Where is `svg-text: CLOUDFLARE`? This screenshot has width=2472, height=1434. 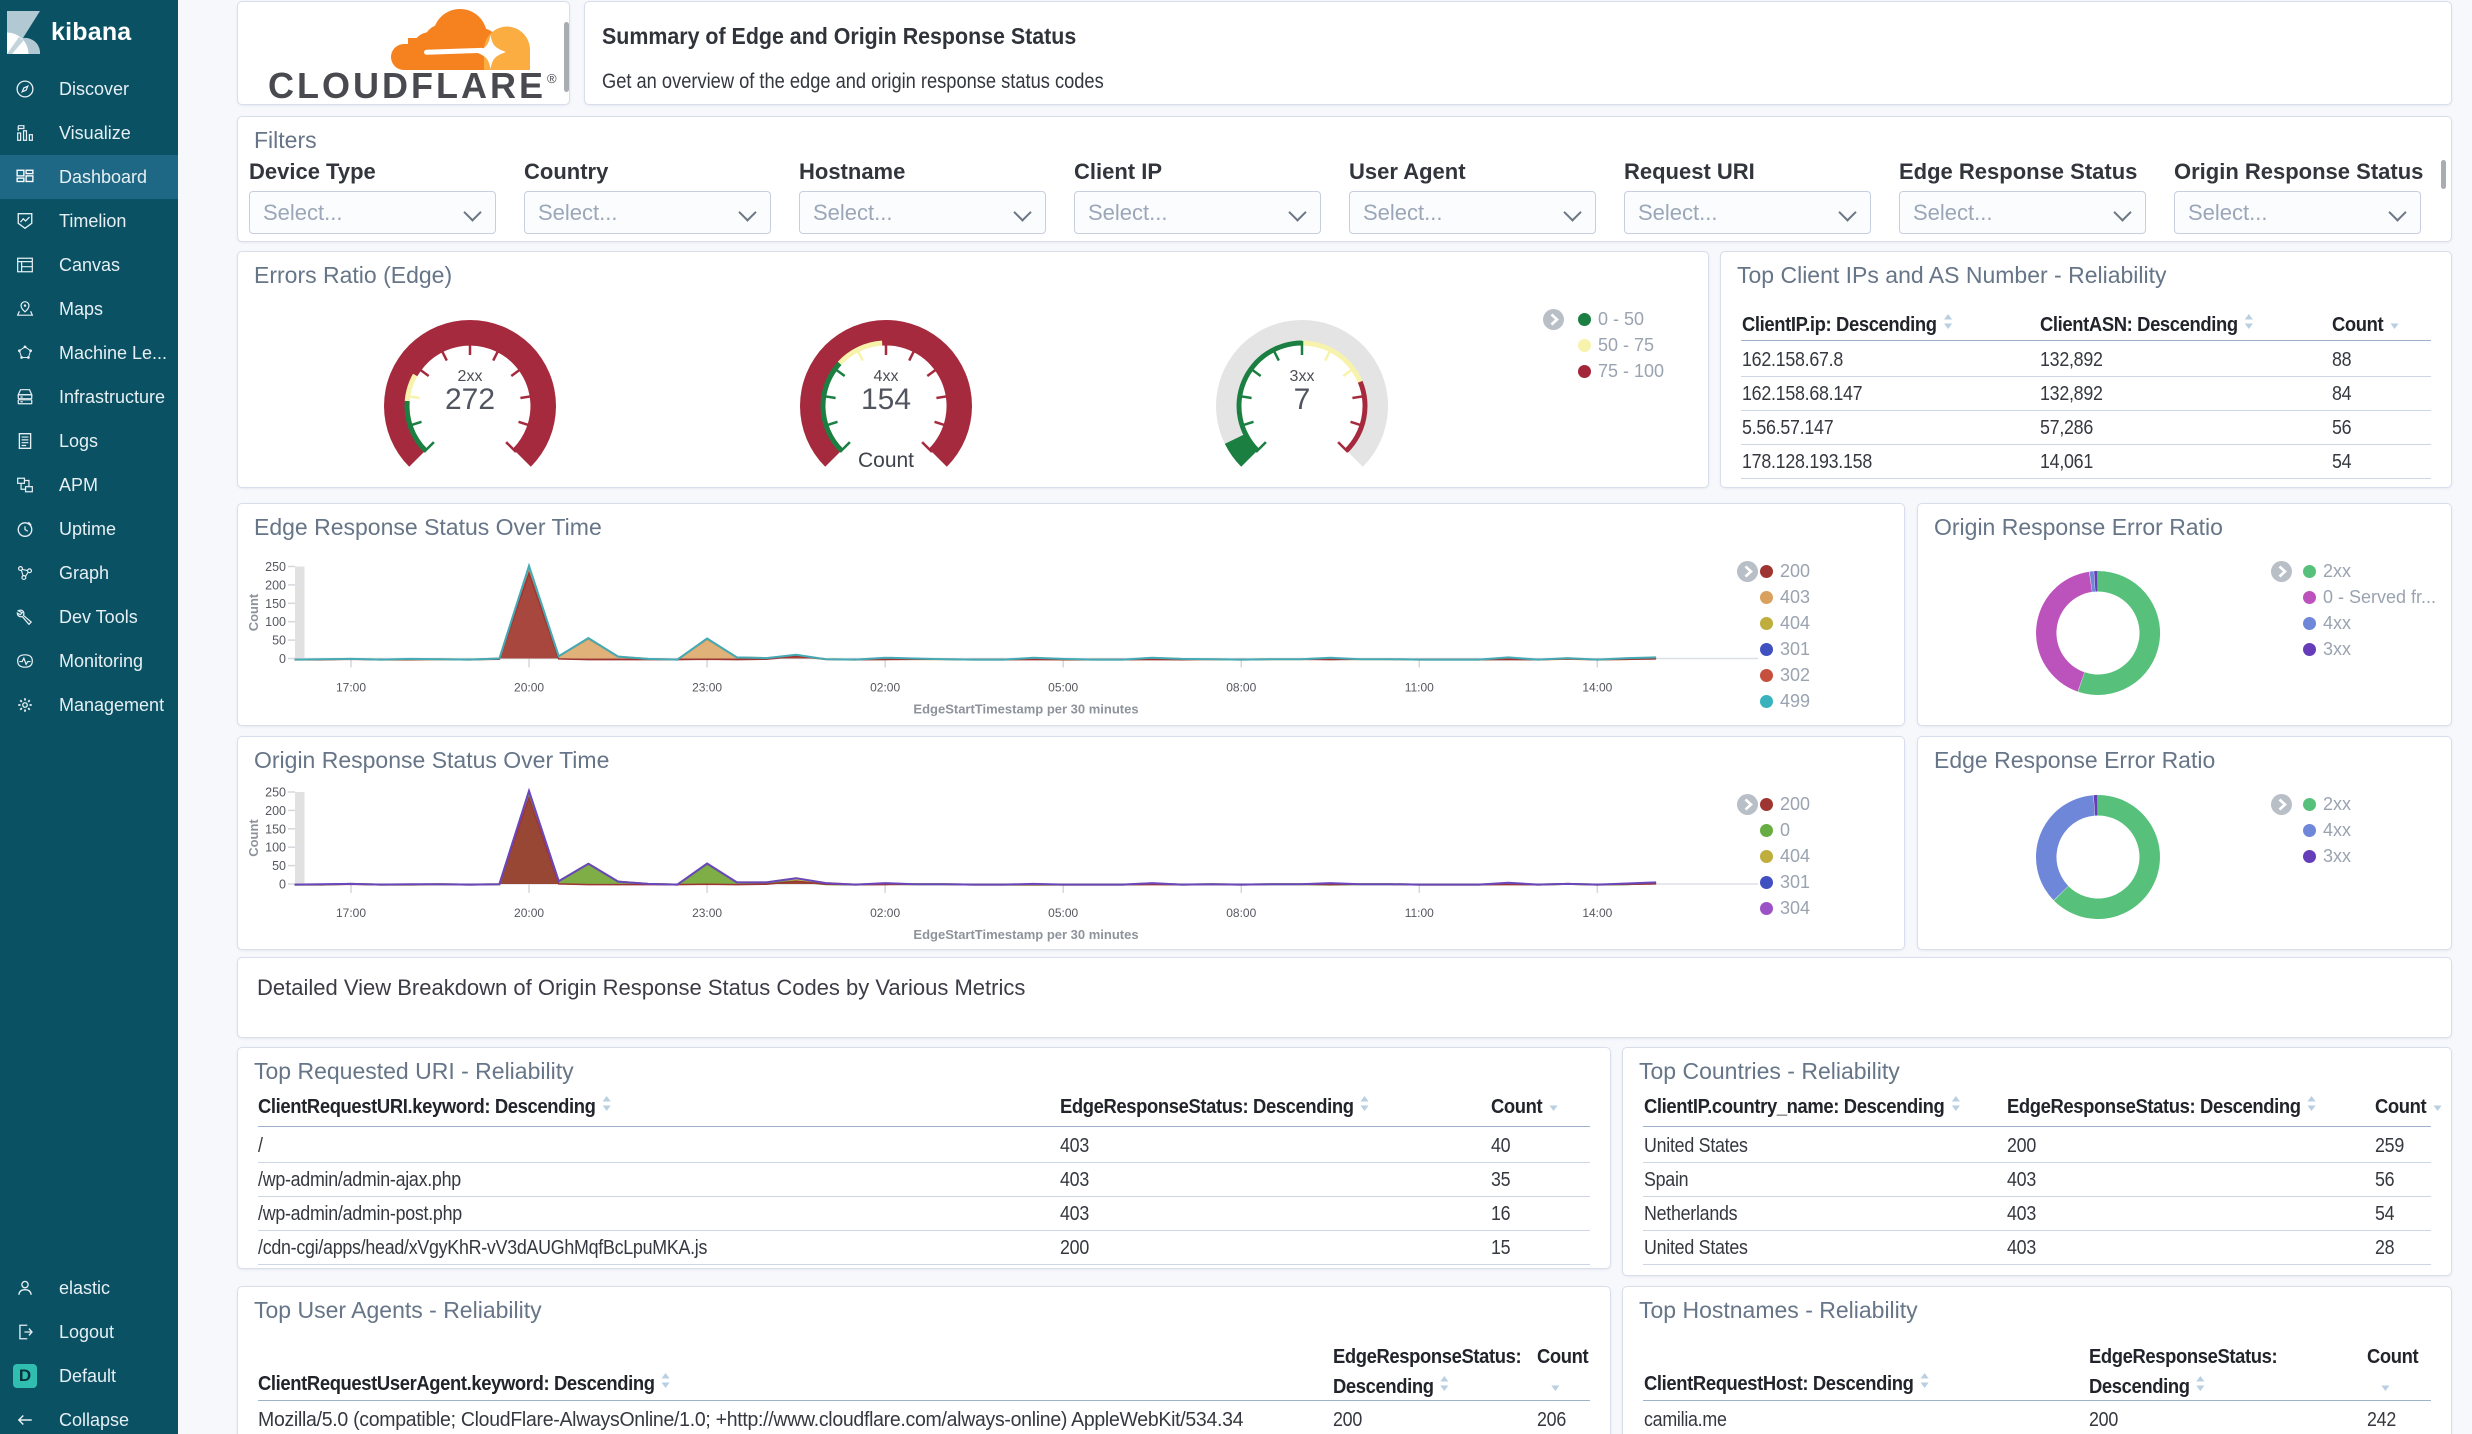
svg-text: CLOUDFLARE is located at coordinates (407, 84).